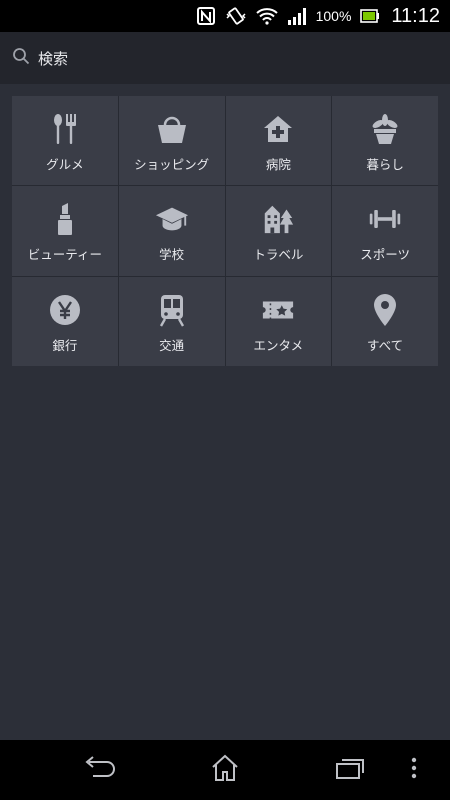  I want to click on category-entertainment: エンタメ, so click(278, 321).